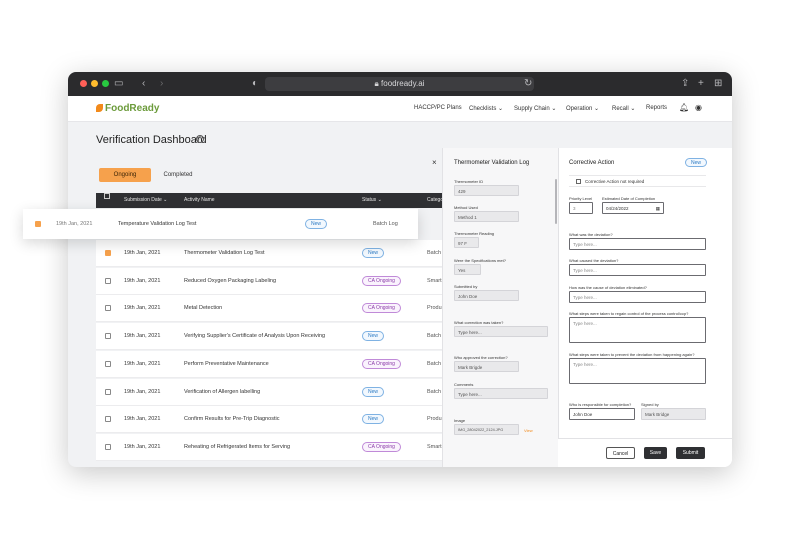 This screenshot has width=800, height=540. What do you see at coordinates (623, 108) in the screenshot?
I see `nav-recall: Recall ⌄` at bounding box center [623, 108].